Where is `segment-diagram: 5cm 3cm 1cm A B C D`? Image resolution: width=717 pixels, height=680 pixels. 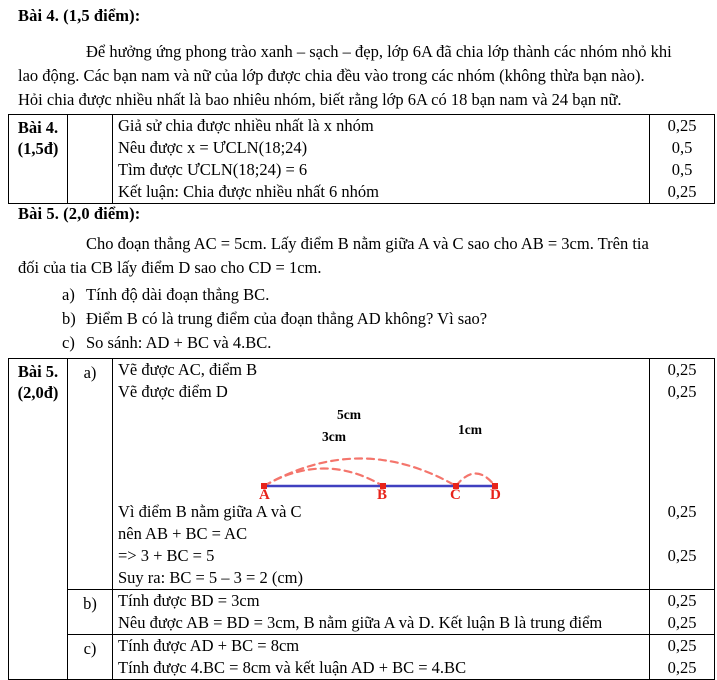
segment-diagram: 5cm 3cm 1cm A B C D is located at coordinates (381, 453).